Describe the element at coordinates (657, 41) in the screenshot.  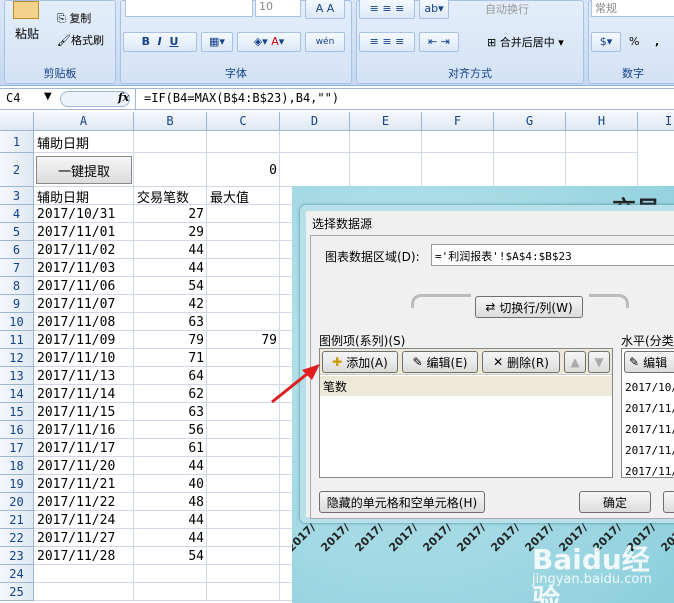
I see `comma-button: ,` at that location.